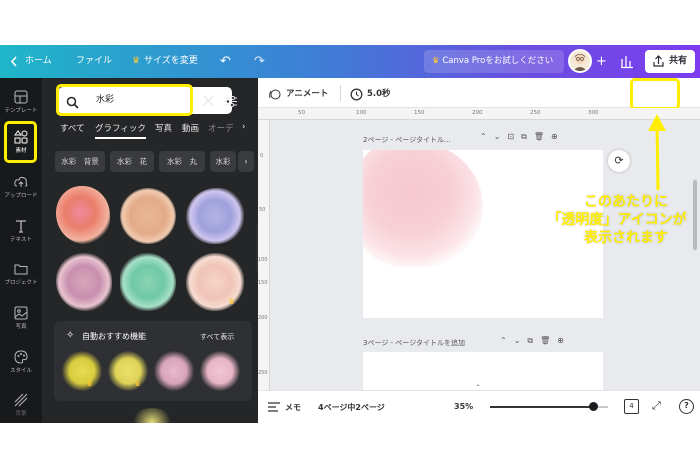  I want to click on annotation-line: 「透明度」アイコンが, so click(617, 220).